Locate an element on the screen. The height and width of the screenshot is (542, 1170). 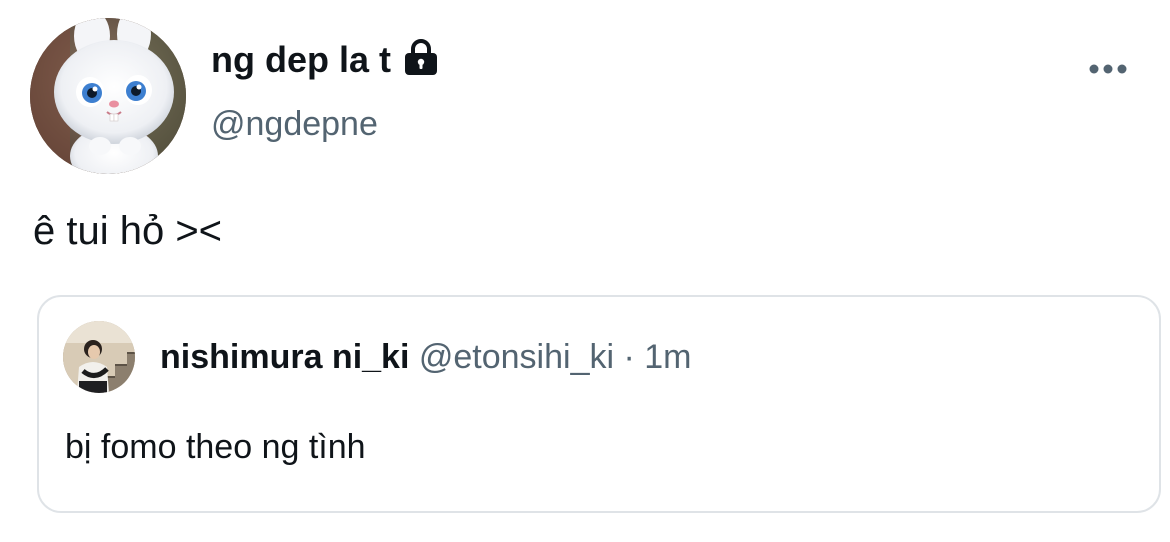
author-display-name: ng dep la t is located at coordinates (326, 60).